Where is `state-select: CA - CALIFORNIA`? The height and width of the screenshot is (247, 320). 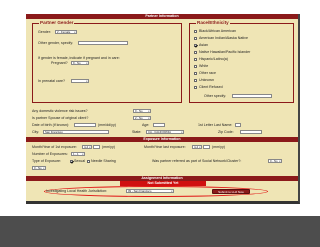
state-select: CA - CALIFORNIA is located at coordinates (165, 132).